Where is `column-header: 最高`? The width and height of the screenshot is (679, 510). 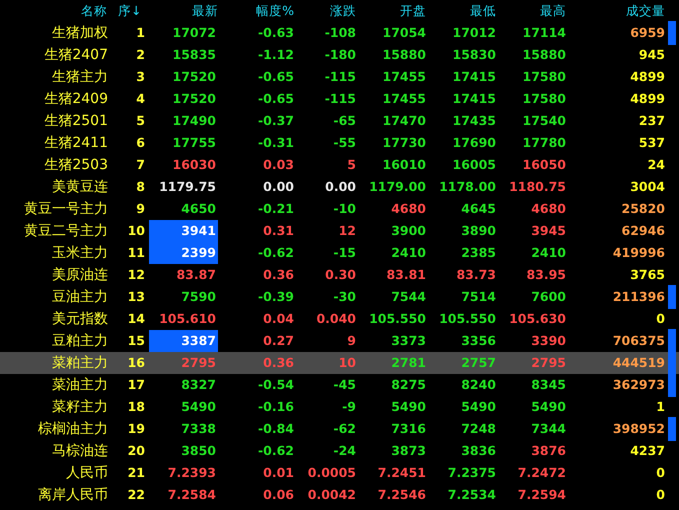
column-header: 最高 is located at coordinates (531, 11).